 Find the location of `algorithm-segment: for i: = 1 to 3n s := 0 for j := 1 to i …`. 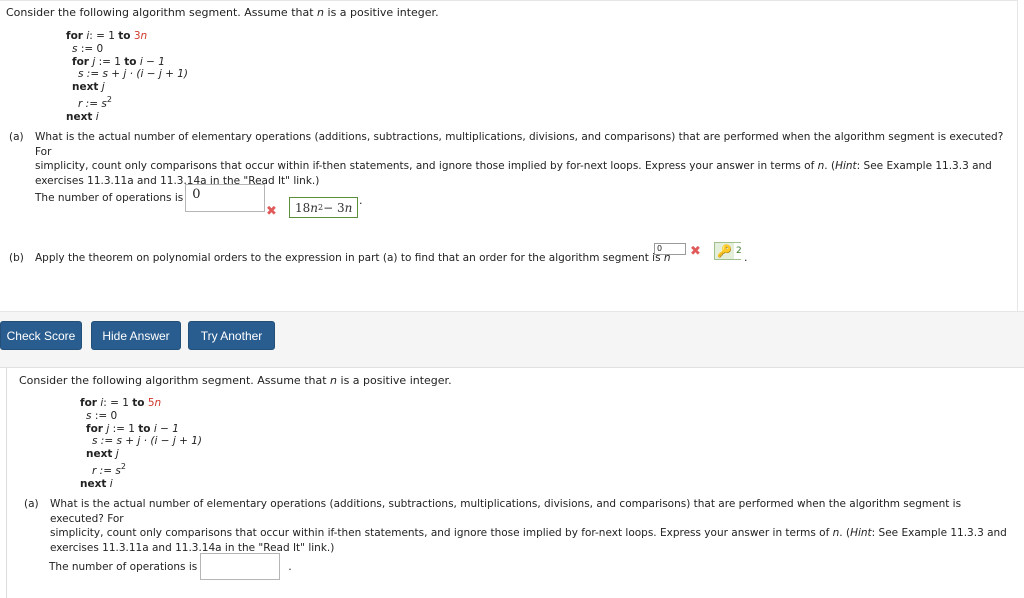

algorithm-segment: for i: = 1 to 3n s := 0 for j := 1 to i … is located at coordinates (127, 77).